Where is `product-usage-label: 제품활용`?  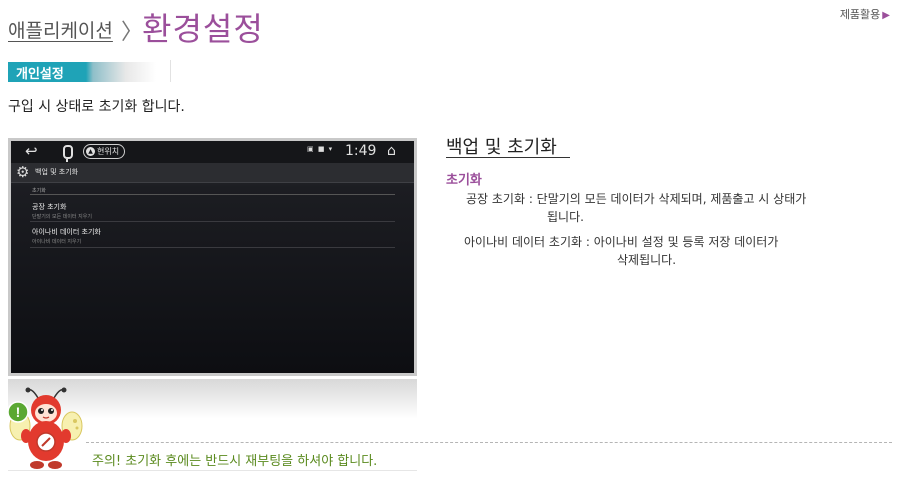 product-usage-label: 제품활용 is located at coordinates (860, 14).